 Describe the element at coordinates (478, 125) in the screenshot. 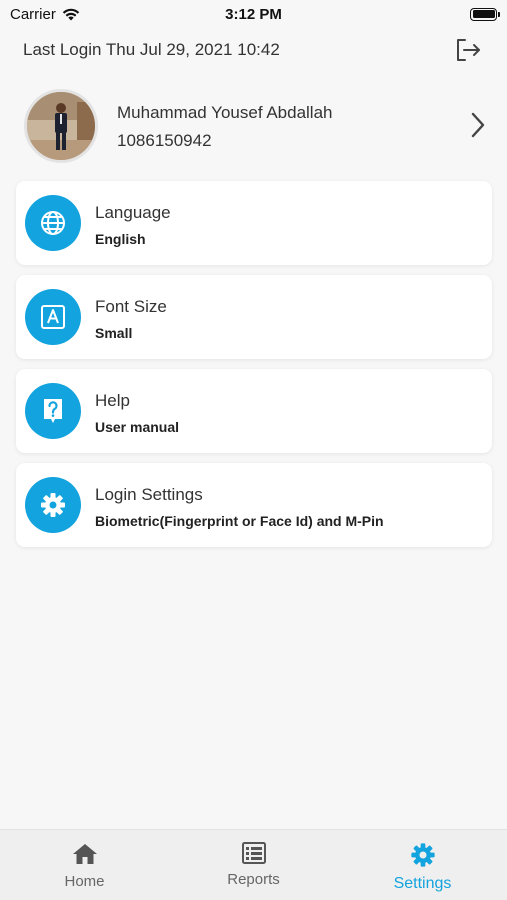

I see `chevron-right-icon` at that location.